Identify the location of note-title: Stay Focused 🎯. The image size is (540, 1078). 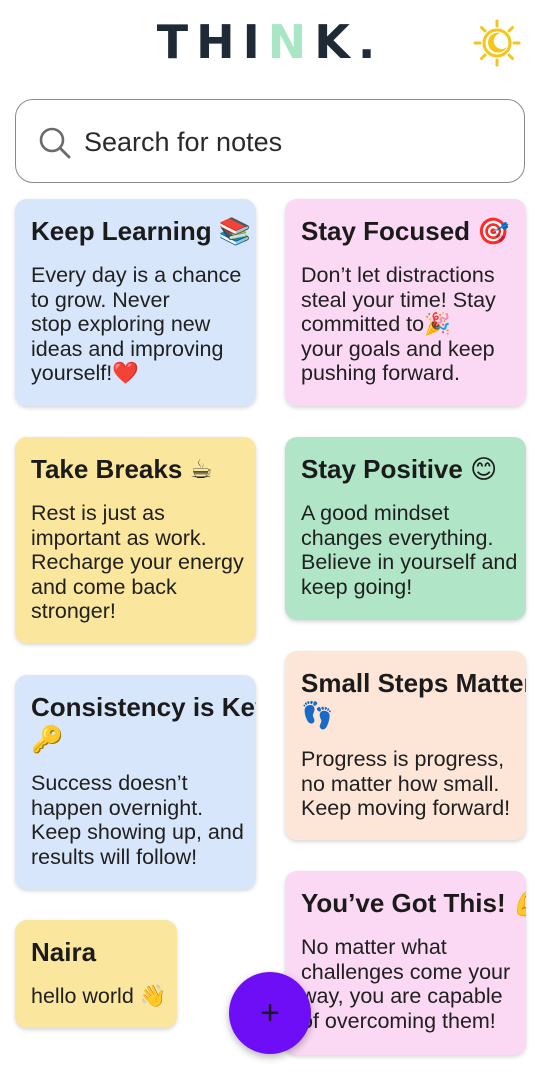
(405, 231).